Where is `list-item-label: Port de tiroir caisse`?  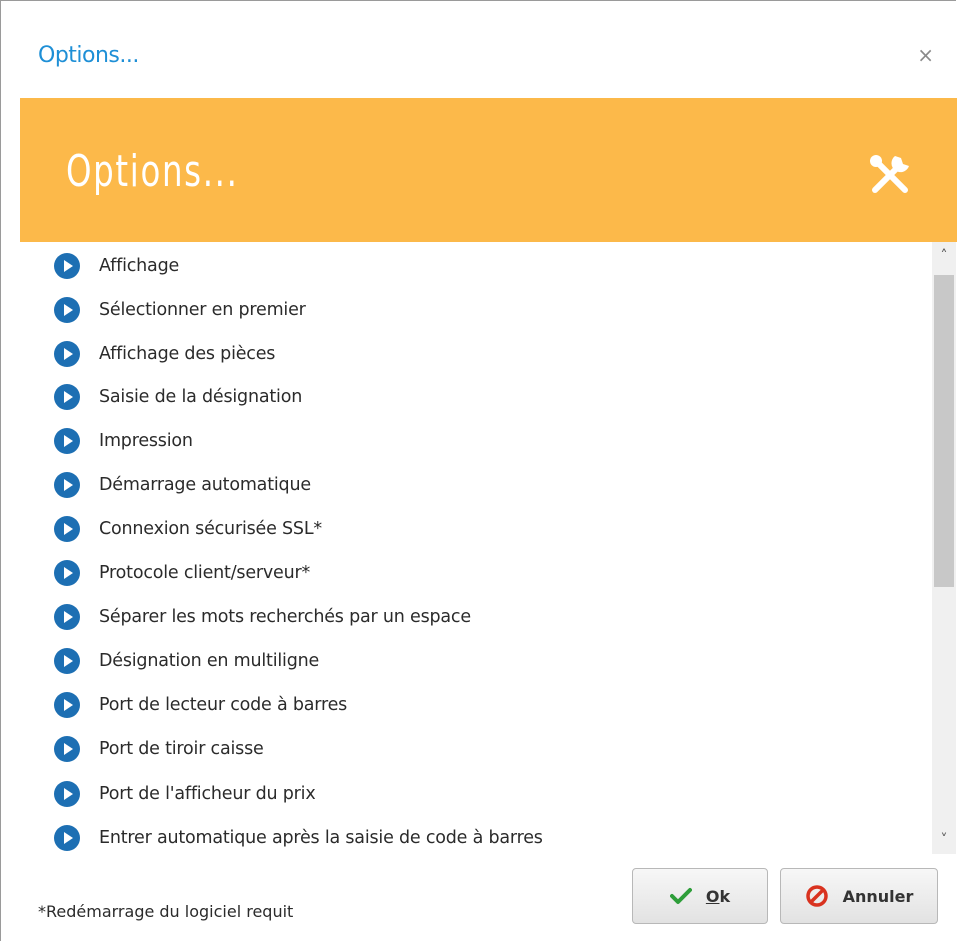 list-item-label: Port de tiroir caisse is located at coordinates (181, 749).